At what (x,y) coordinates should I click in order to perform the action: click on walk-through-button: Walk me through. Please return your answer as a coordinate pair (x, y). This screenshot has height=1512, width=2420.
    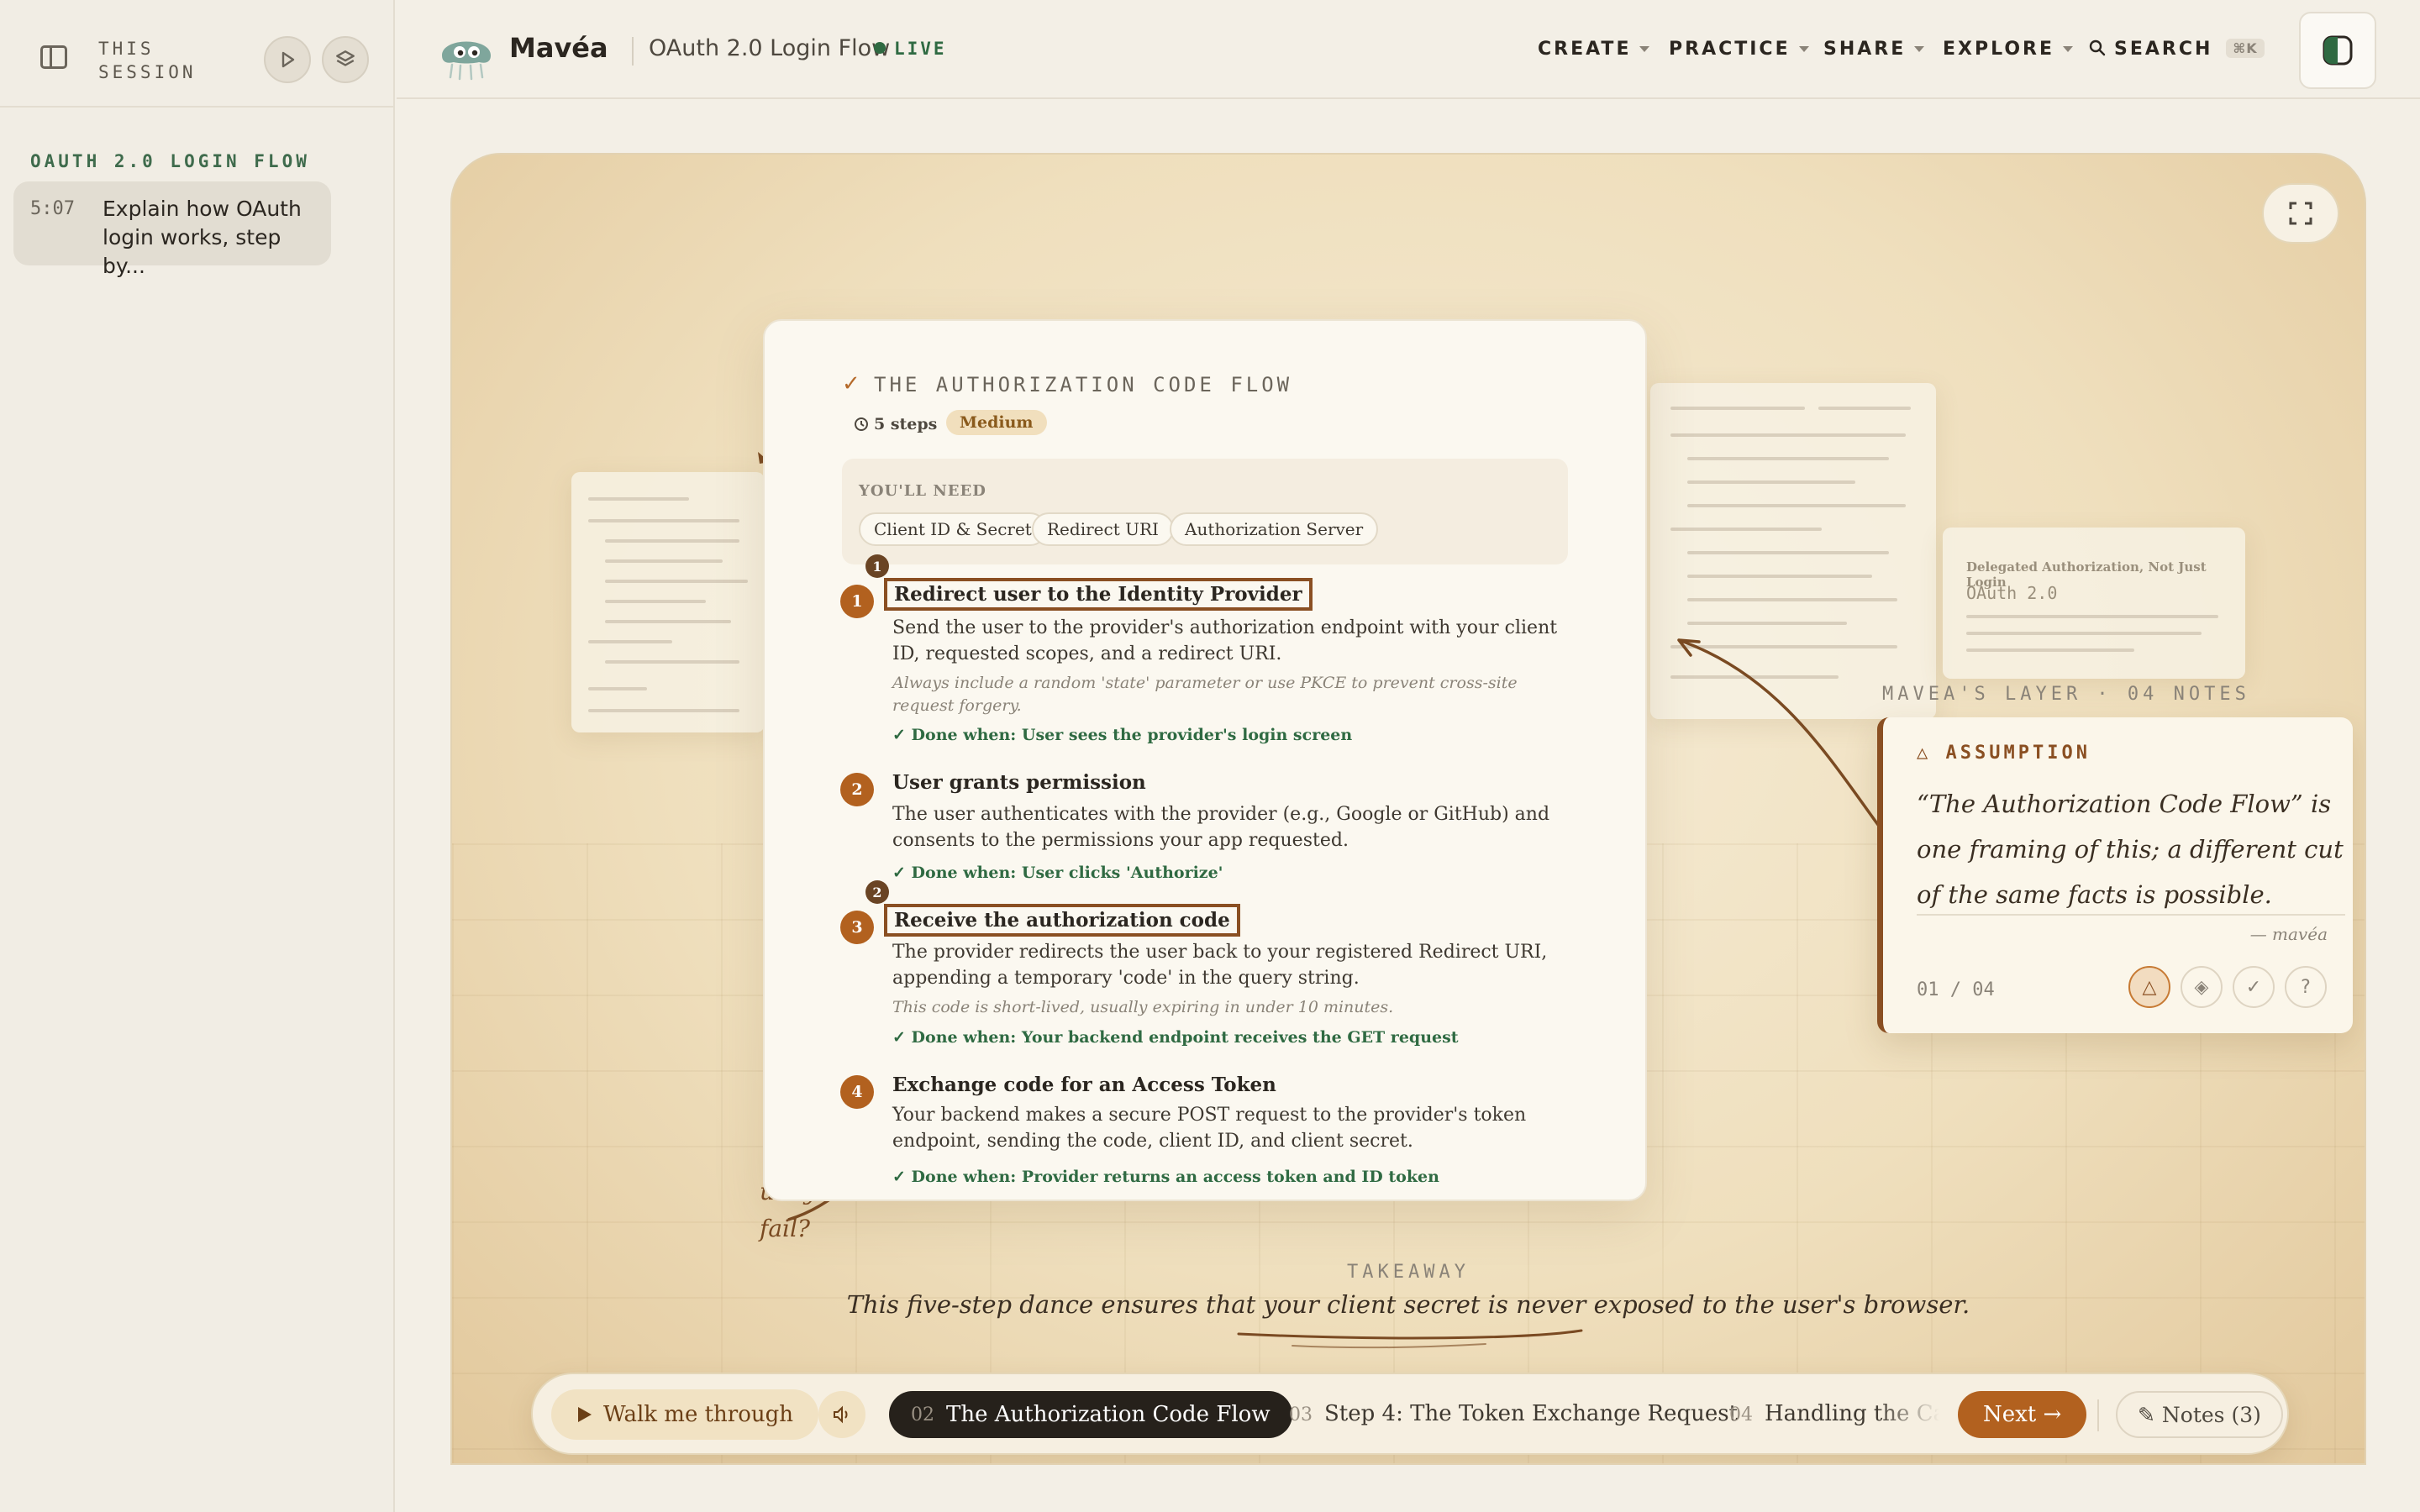
    Looking at the image, I should click on (685, 1414).